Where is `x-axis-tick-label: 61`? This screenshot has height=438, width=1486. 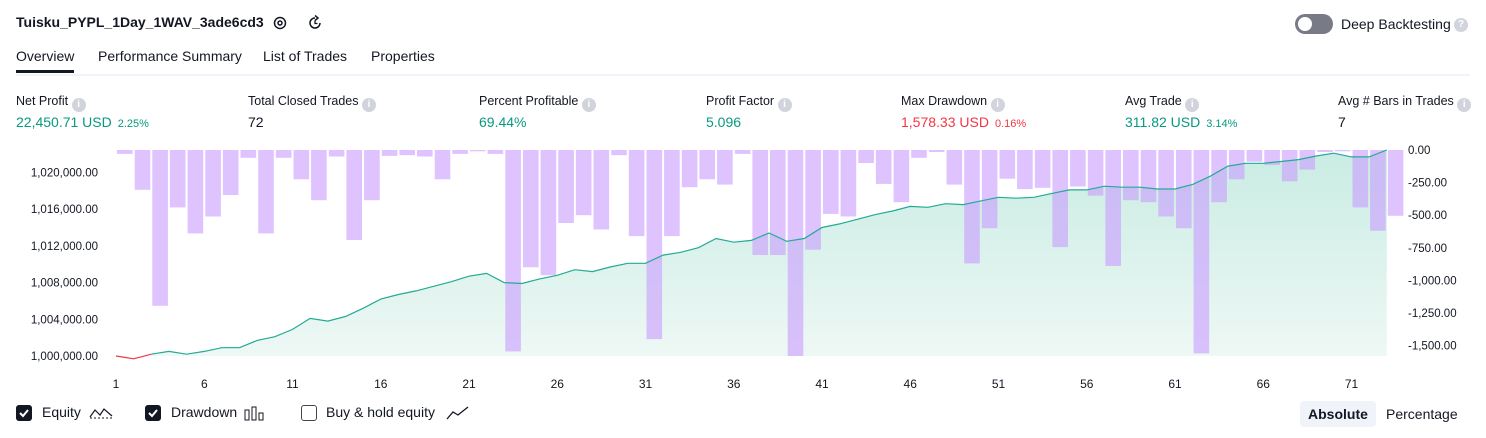
x-axis-tick-label: 61 is located at coordinates (1175, 383).